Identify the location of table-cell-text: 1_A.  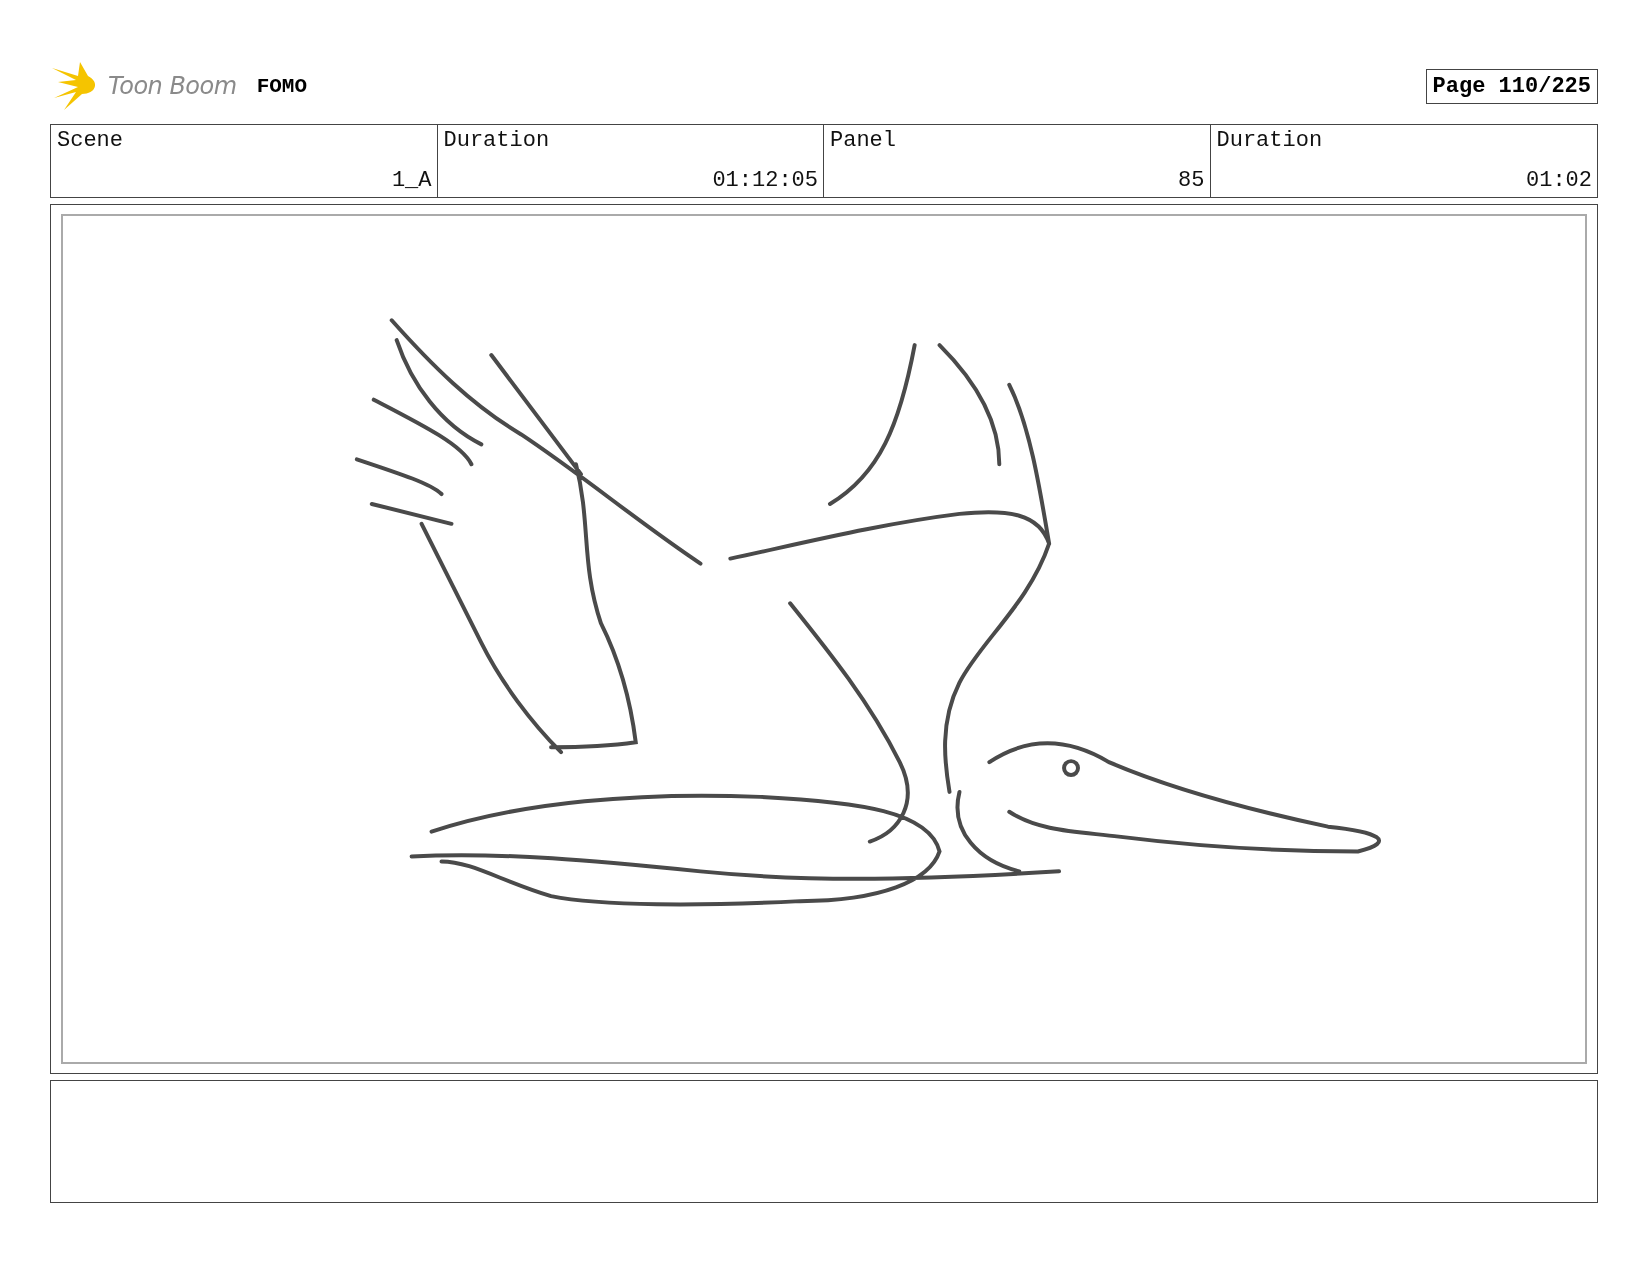
(411, 180).